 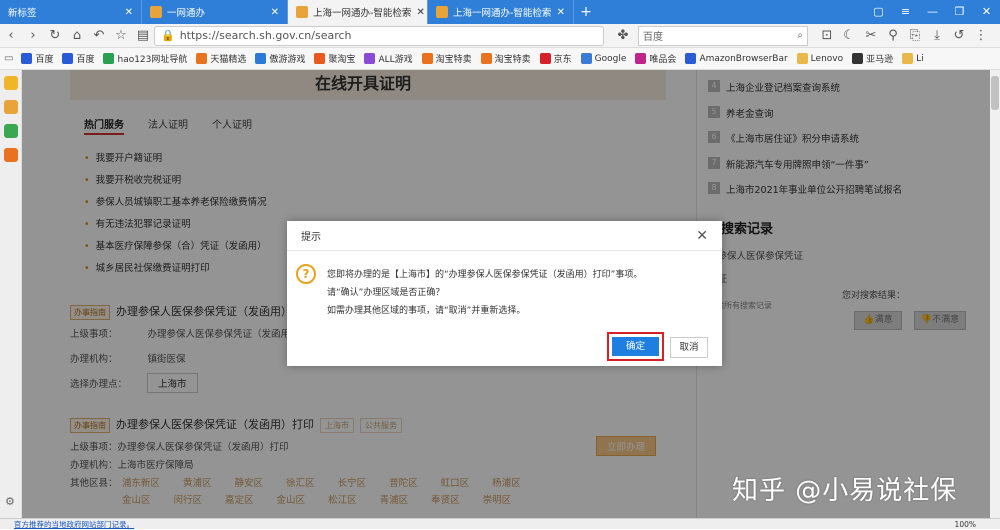 What do you see at coordinates (562, 60) in the screenshot?
I see `bookmark-label: 京东` at bounding box center [562, 60].